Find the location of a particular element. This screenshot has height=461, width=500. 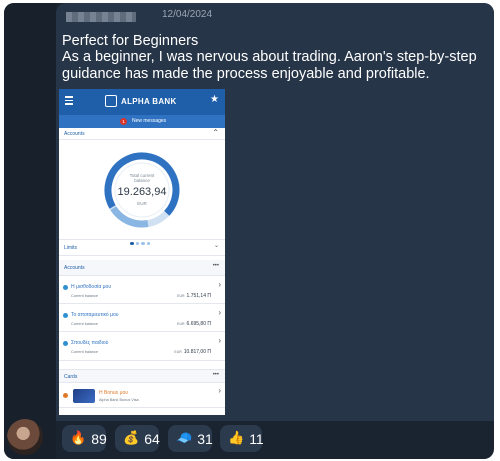

card-name: Η Bonus μου is located at coordinates (113, 393).